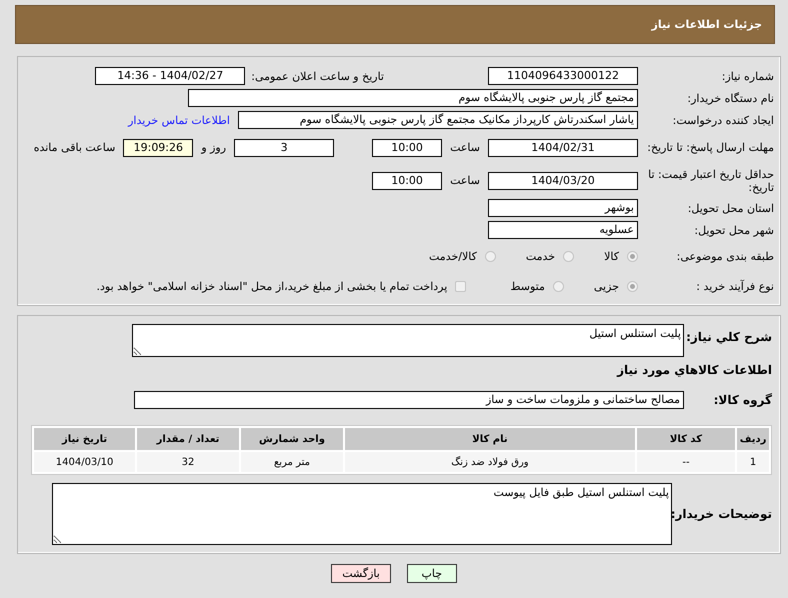 The image size is (788, 598). What do you see at coordinates (292, 439) in the screenshot?
I see `column-header: واحد شمارش` at bounding box center [292, 439].